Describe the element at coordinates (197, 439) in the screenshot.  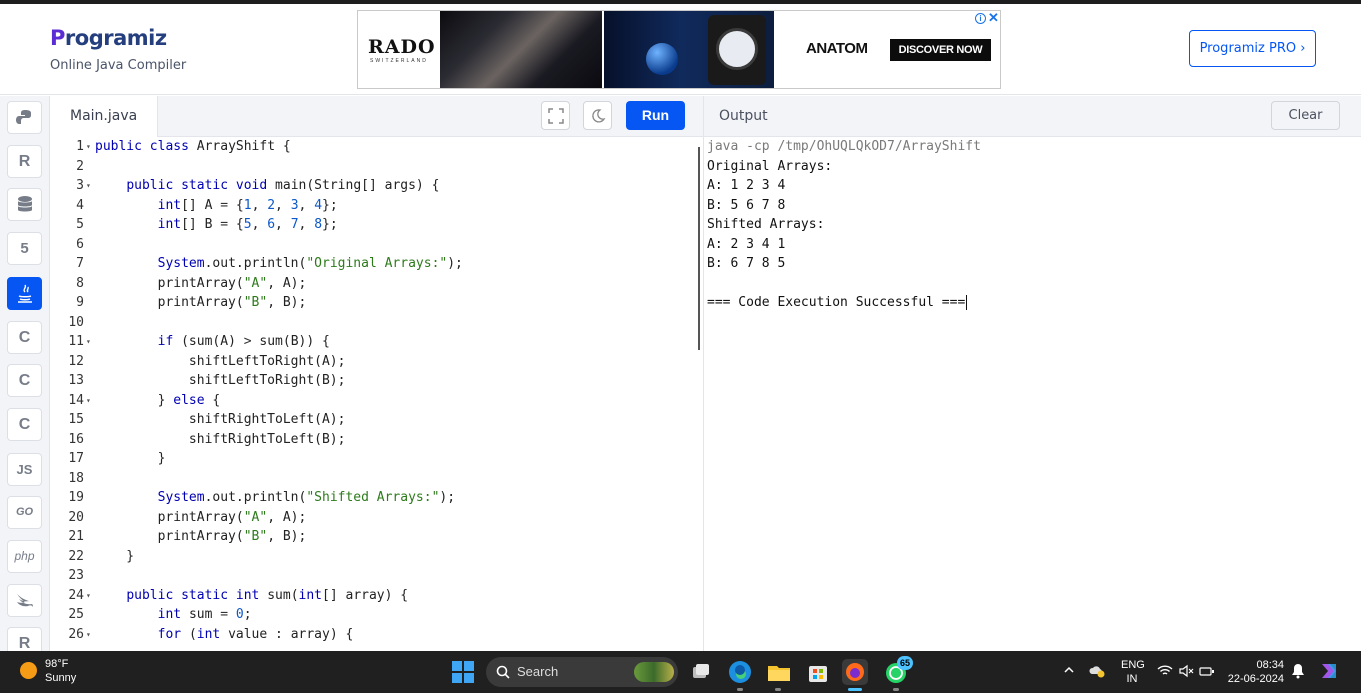
I see `code-line: 16 shiftRightToLeft(B);` at that location.